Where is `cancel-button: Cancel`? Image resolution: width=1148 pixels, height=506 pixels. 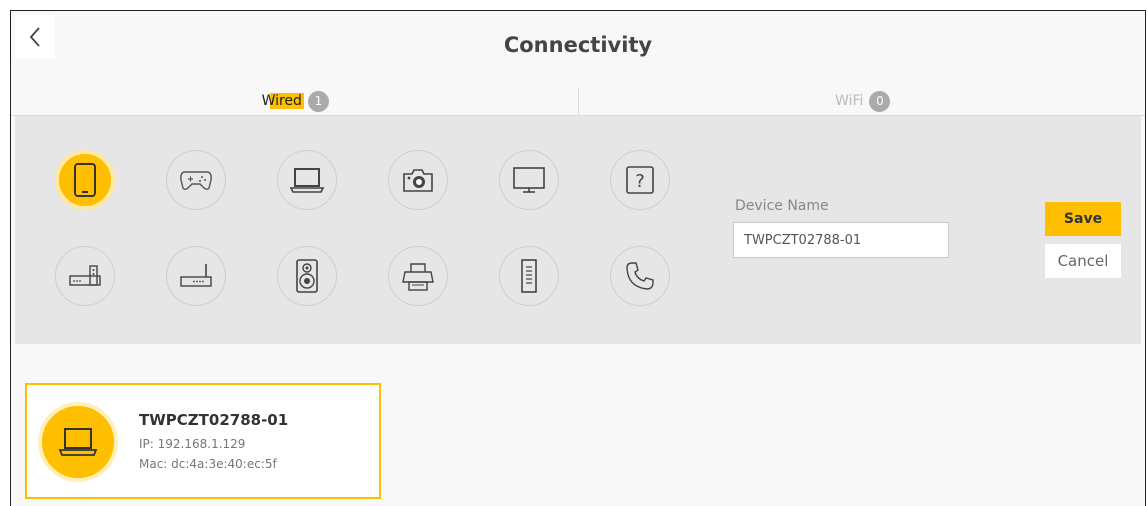
cancel-button: Cancel is located at coordinates (1083, 261).